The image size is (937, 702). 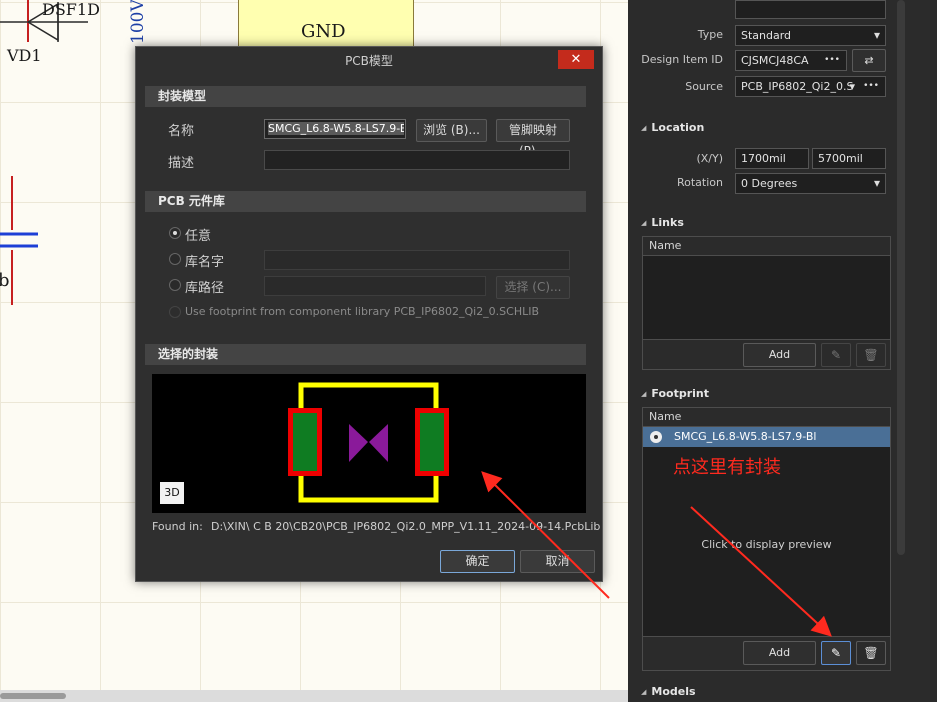 What do you see at coordinates (766, 417) in the screenshot?
I see `footprint-column-header: Name` at bounding box center [766, 417].